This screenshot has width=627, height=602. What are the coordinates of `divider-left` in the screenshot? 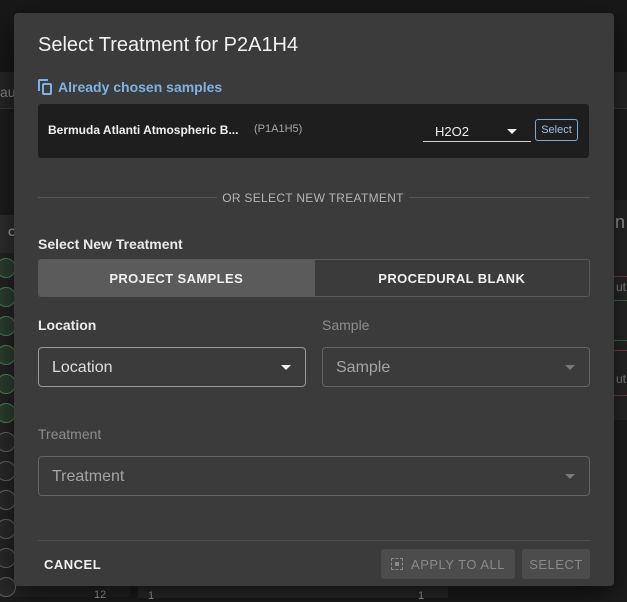 It's located at (127, 197).